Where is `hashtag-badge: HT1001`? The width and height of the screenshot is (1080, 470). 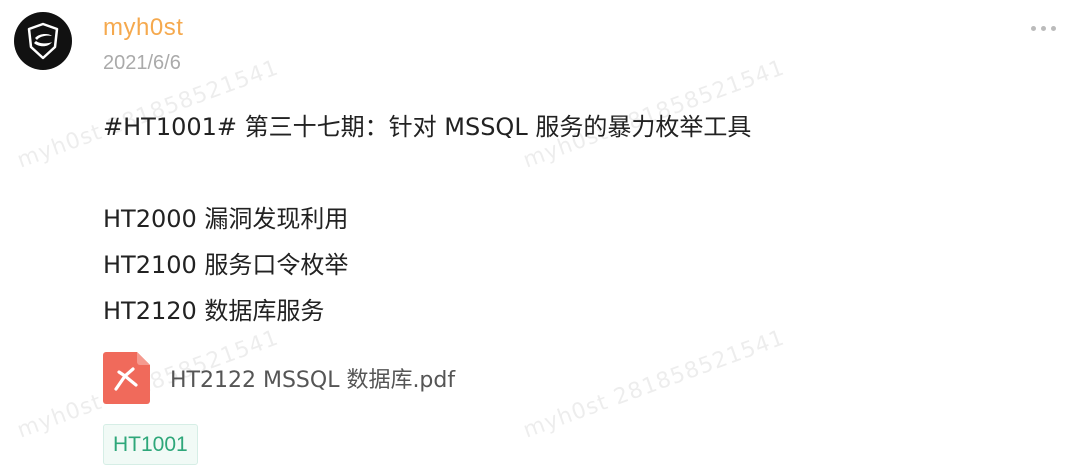
hashtag-badge: HT1001 is located at coordinates (150, 444).